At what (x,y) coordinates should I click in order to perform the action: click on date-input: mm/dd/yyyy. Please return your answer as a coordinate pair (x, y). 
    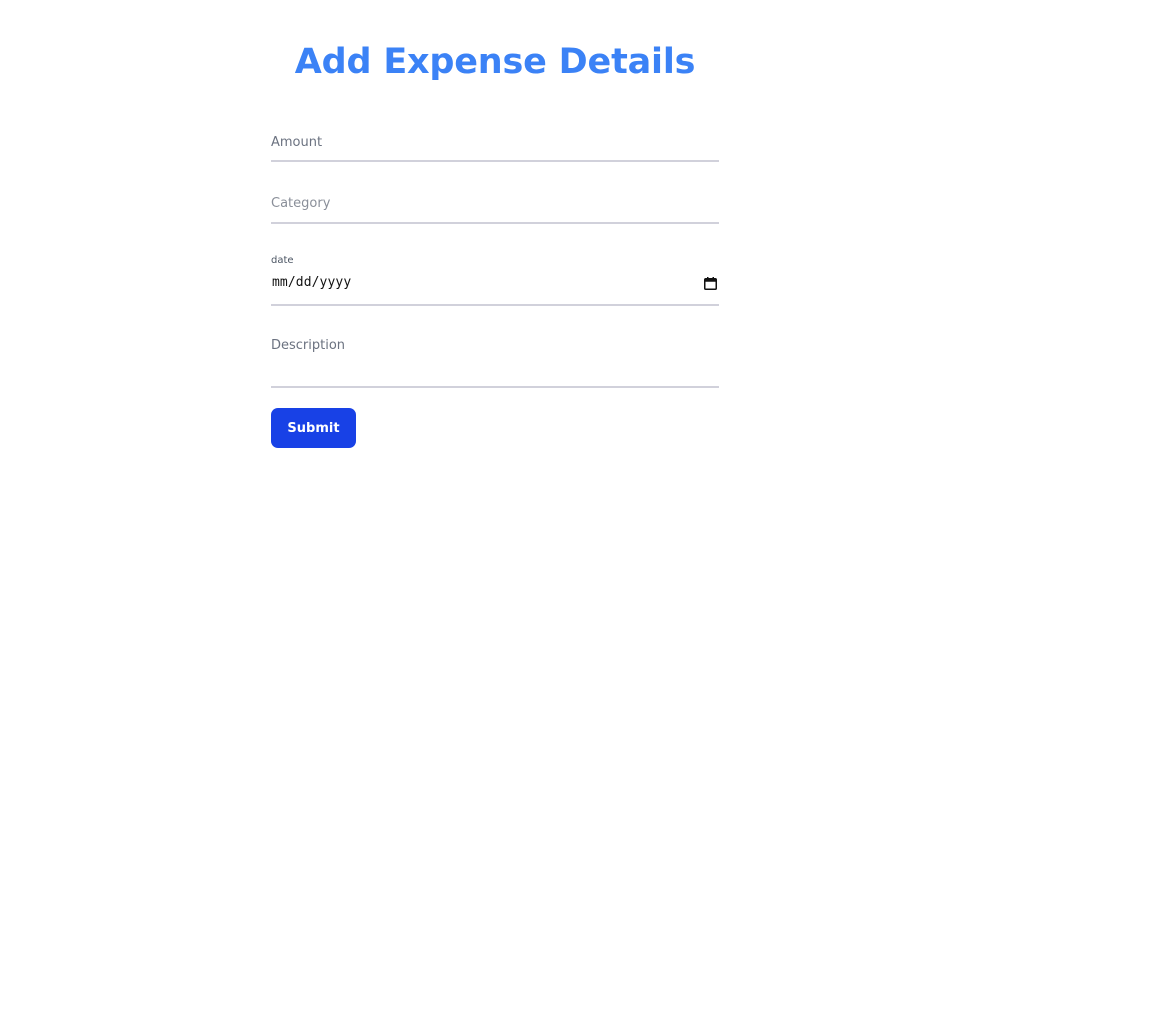
    Looking at the image, I should click on (311, 282).